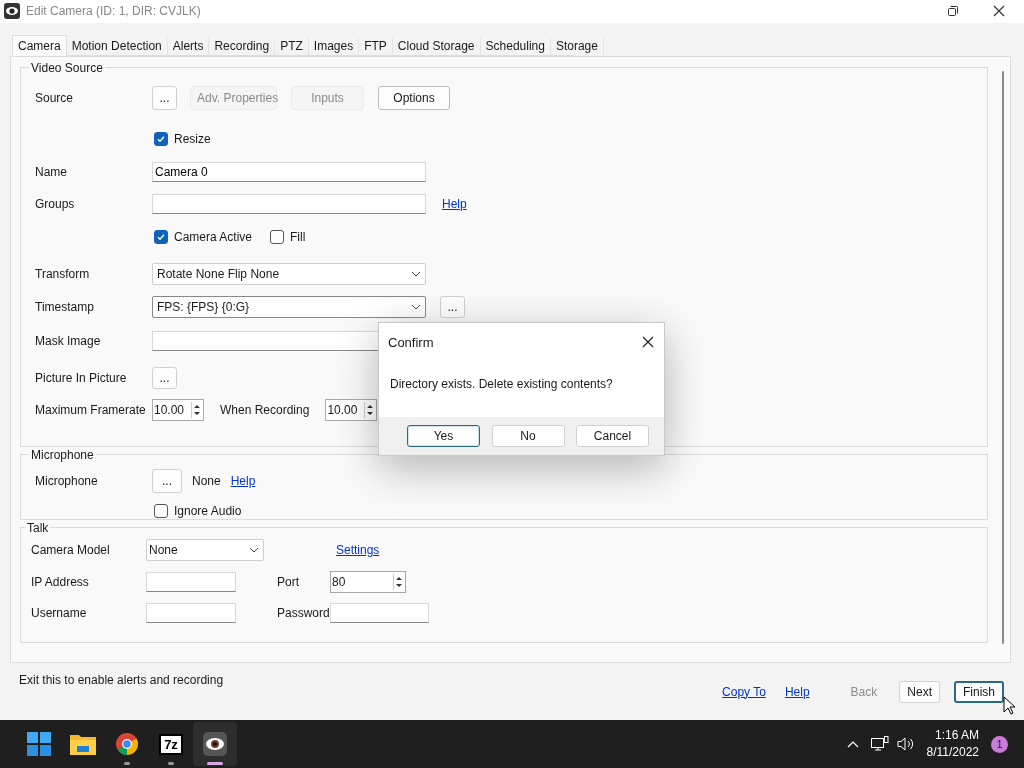 The height and width of the screenshot is (768, 1024). I want to click on network-icon, so click(879, 744).